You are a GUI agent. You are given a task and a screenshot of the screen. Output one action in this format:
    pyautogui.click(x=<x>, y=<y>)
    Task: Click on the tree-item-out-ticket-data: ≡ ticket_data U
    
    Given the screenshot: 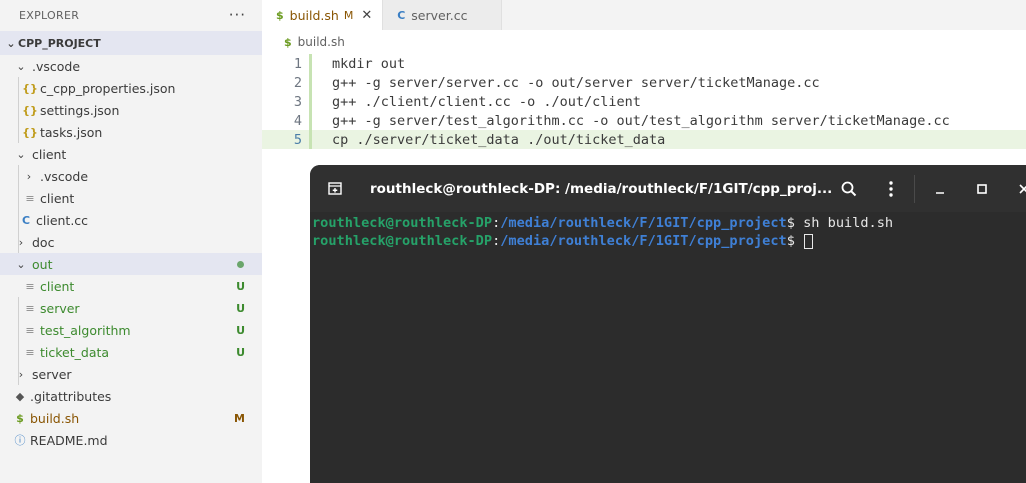 What is the action you would take?
    pyautogui.click(x=131, y=352)
    